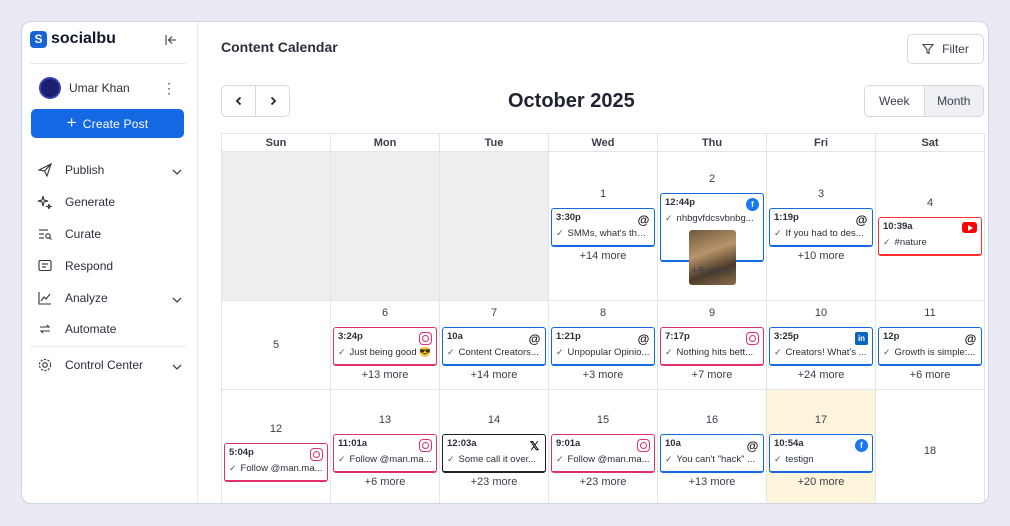 The width and height of the screenshot is (1010, 526). Describe the element at coordinates (353, 443) in the screenshot. I see `post-time: 11:01a` at that location.